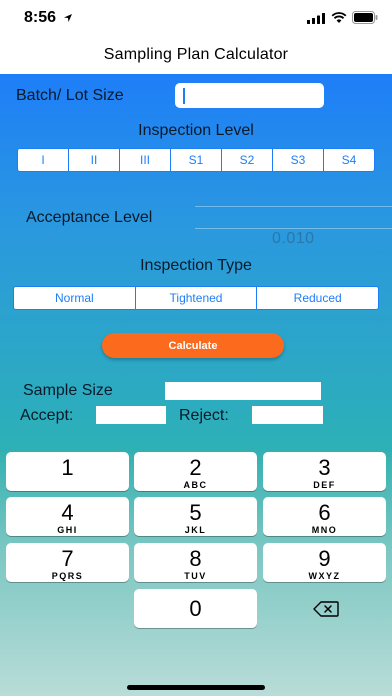  I want to click on cellular-signal-icon, so click(316, 18).